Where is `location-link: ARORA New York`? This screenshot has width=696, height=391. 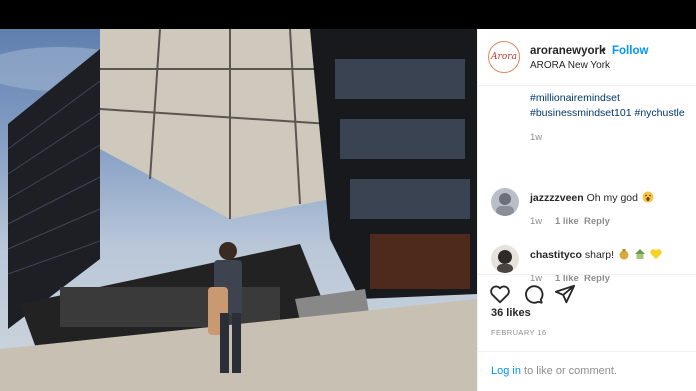
location-link: ARORA New York is located at coordinates (570, 65).